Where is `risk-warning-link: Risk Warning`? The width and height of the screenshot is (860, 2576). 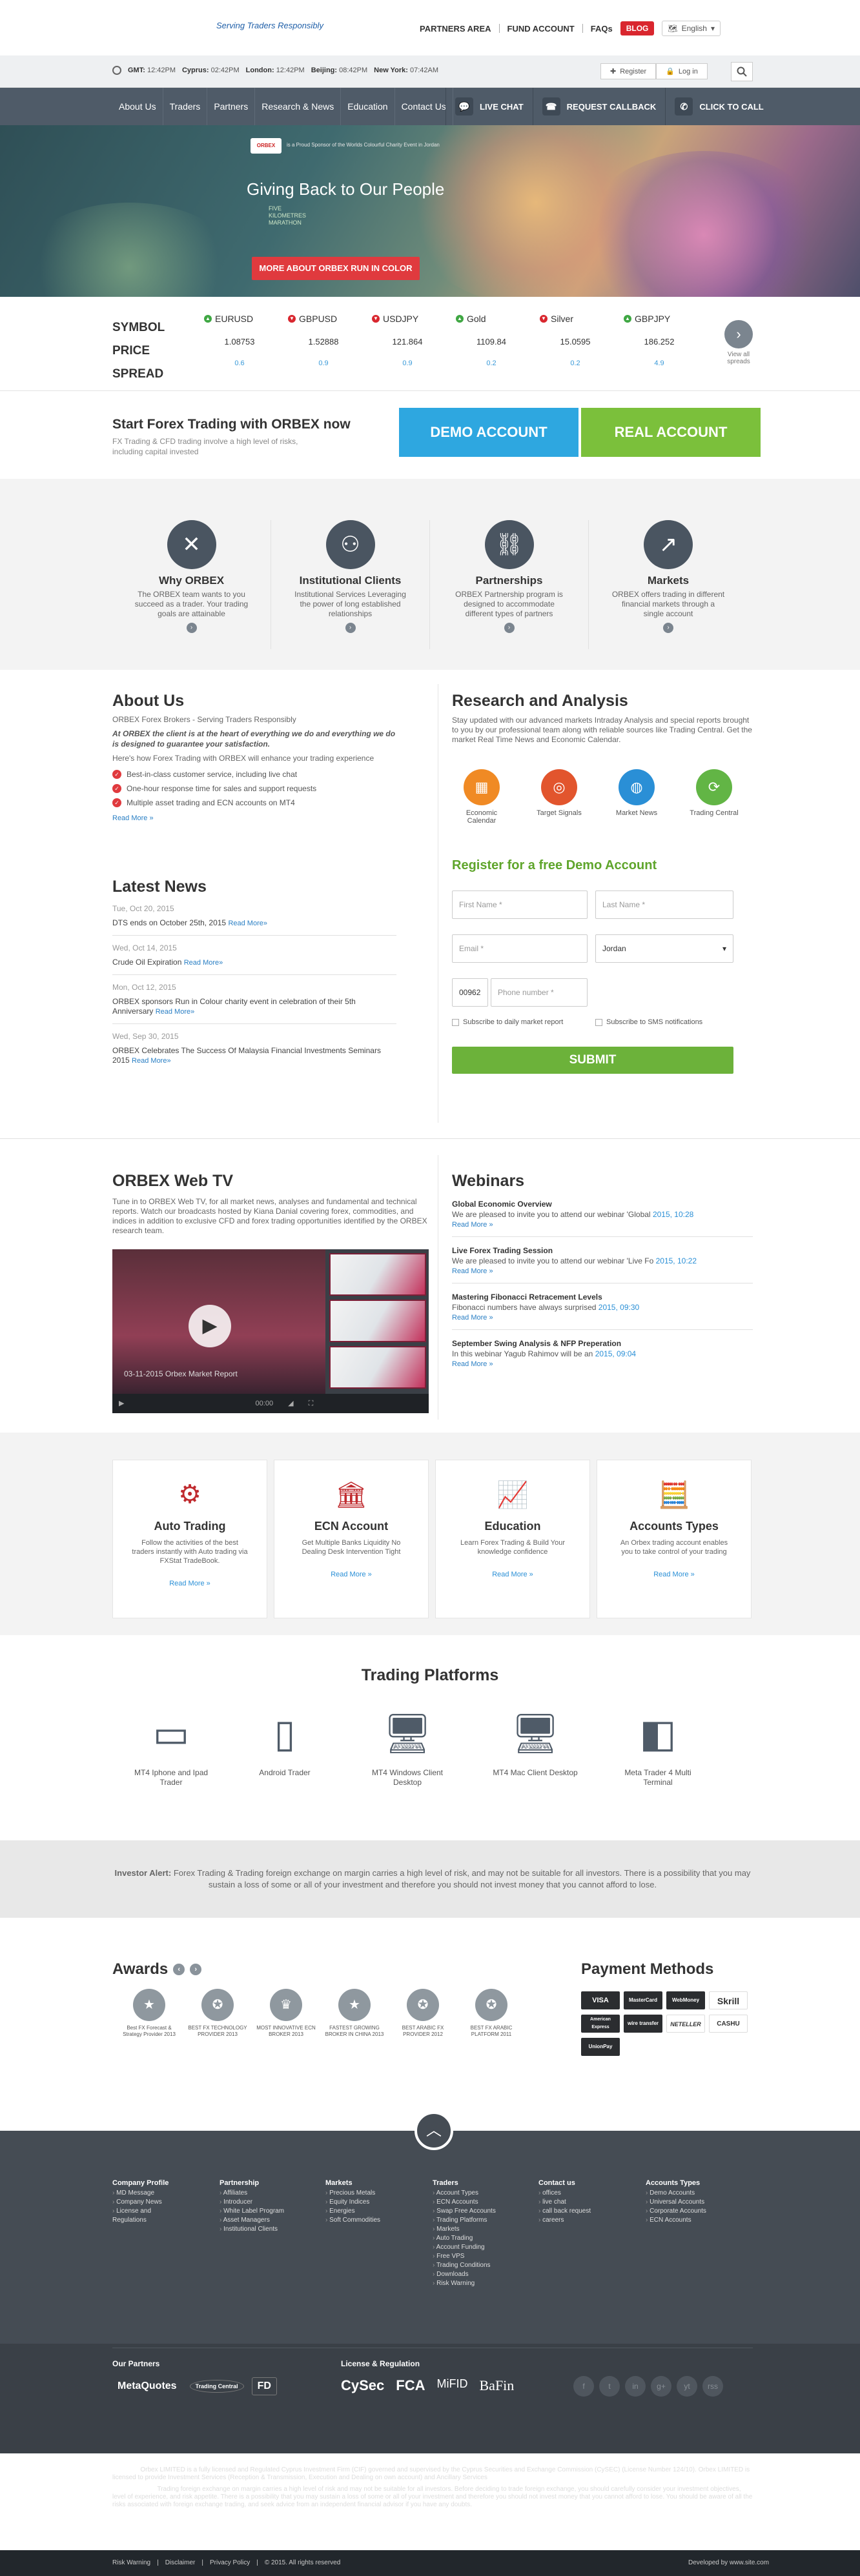
risk-warning-link: Risk Warning is located at coordinates (131, 2562).